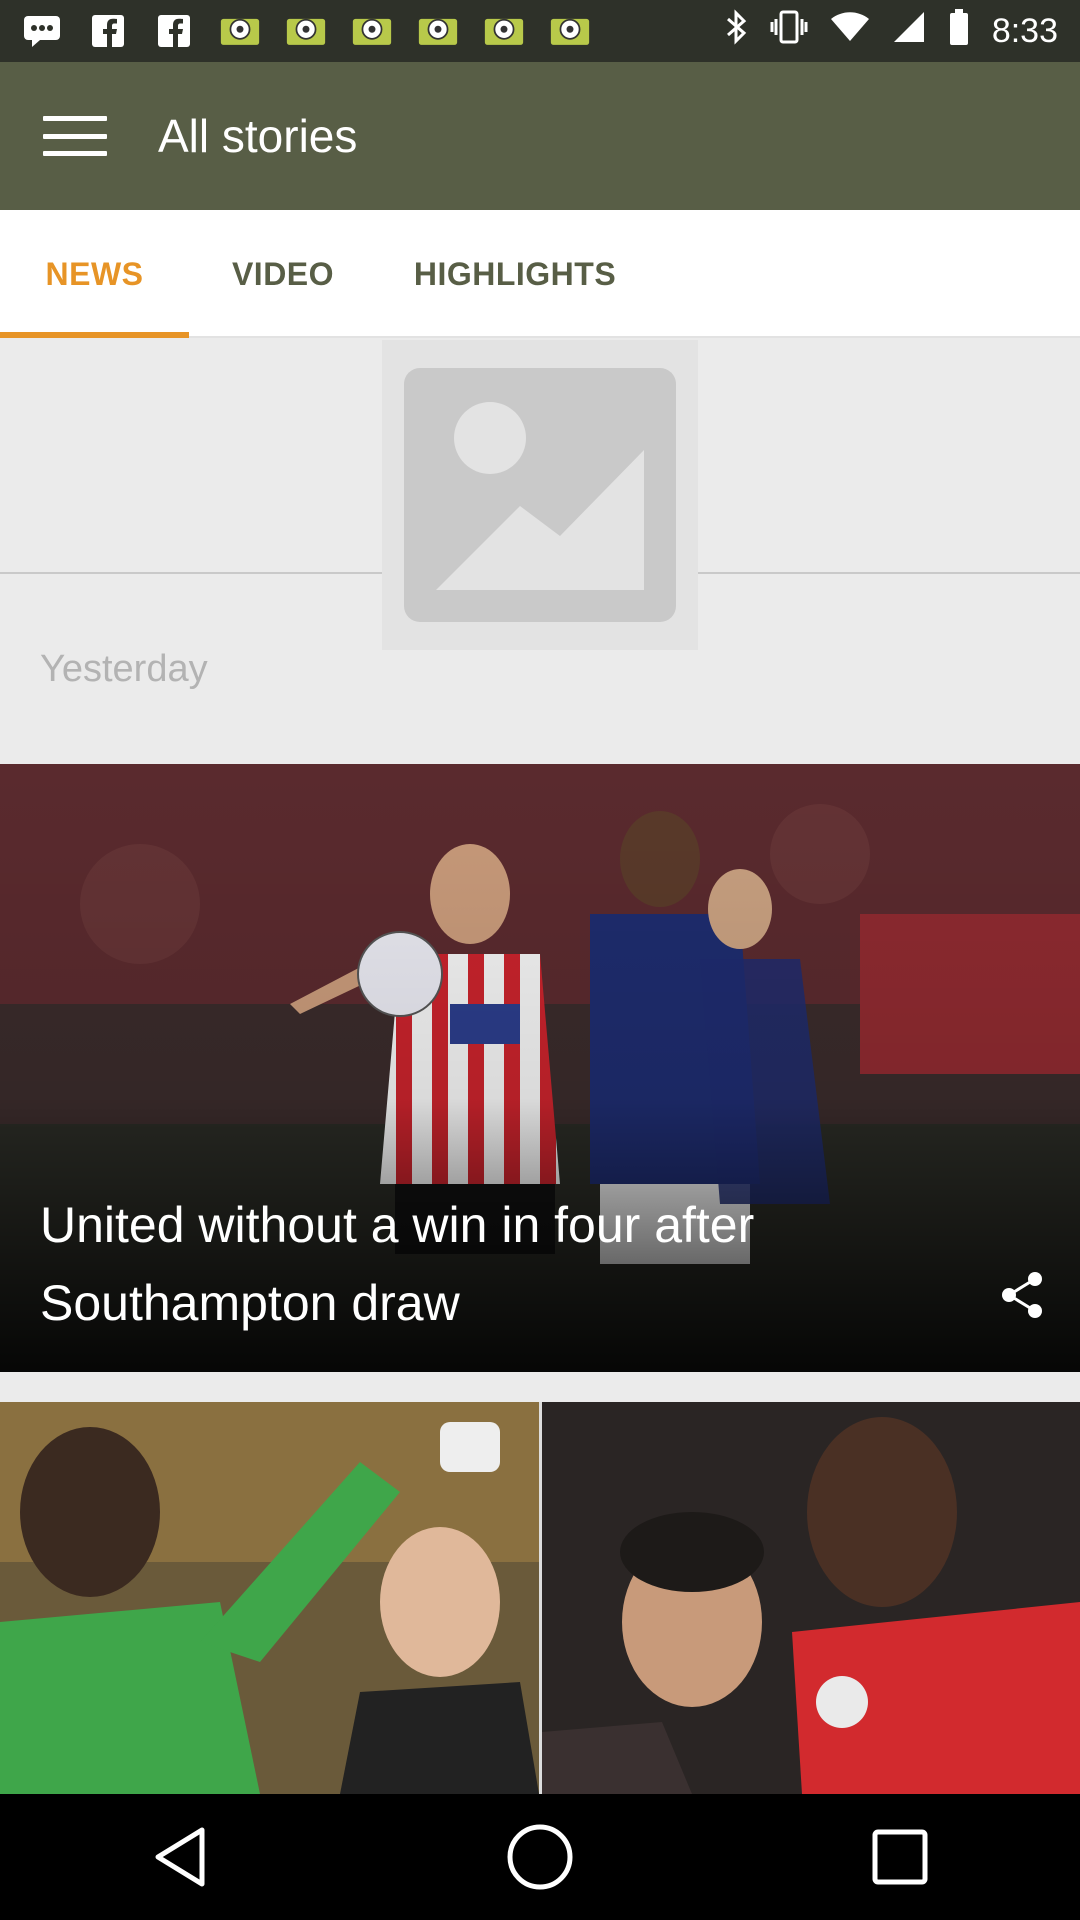 The height and width of the screenshot is (1920, 1080). I want to click on hamburger-menu-icon, so click(75, 136).